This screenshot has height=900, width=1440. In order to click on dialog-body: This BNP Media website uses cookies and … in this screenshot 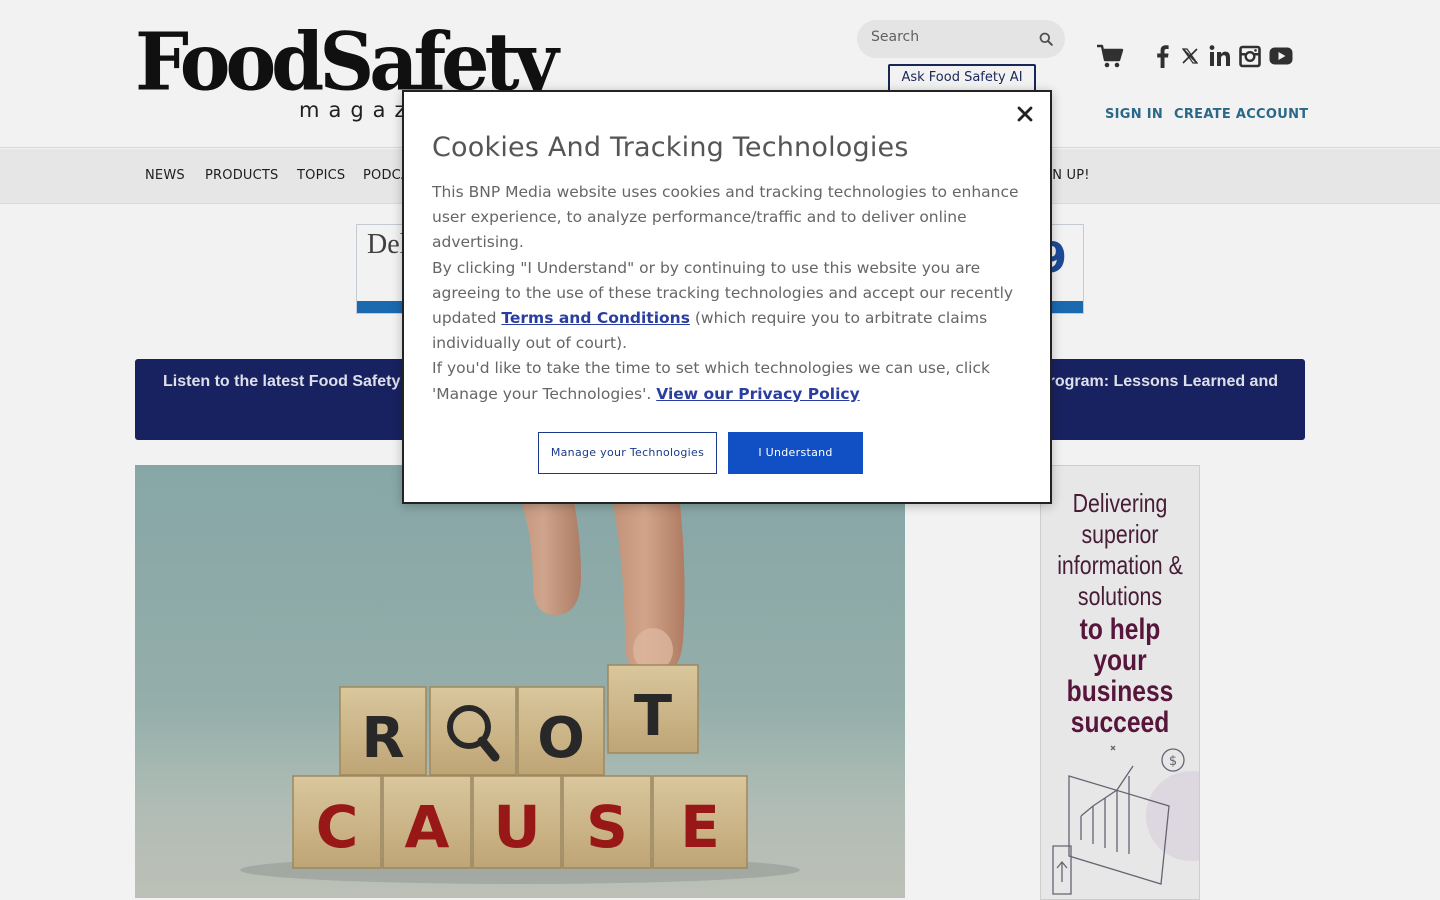, I will do `click(727, 293)`.